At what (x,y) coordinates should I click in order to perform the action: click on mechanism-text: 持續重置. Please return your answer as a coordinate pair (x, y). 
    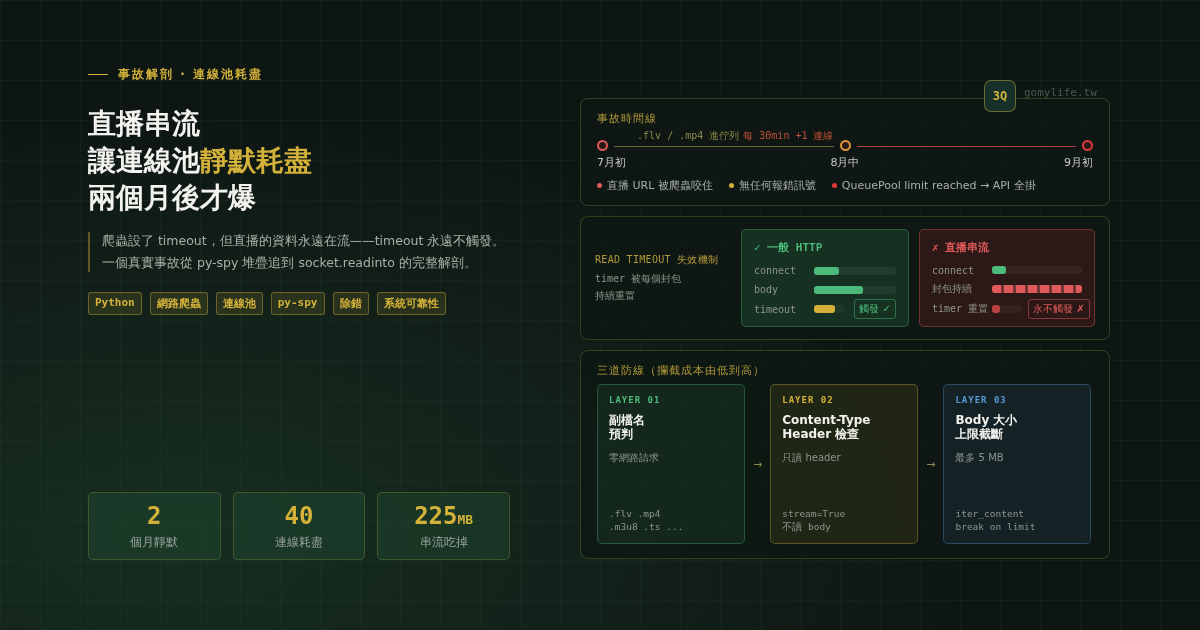
    Looking at the image, I should click on (615, 296).